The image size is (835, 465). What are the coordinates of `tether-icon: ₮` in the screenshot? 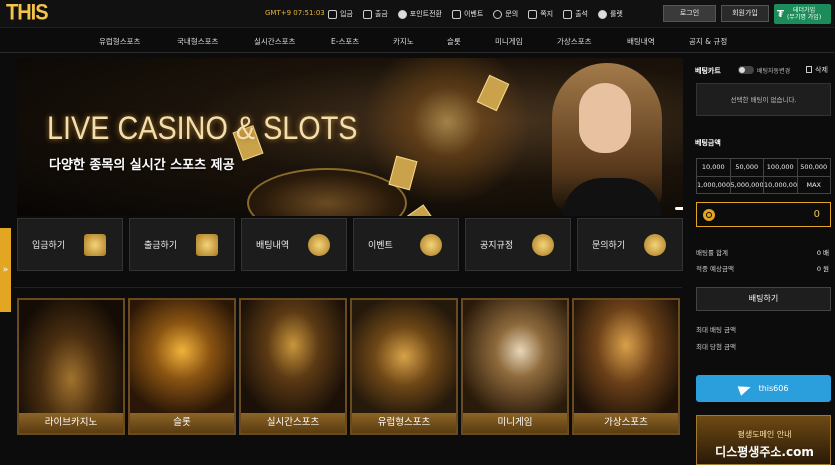 It's located at (780, 14).